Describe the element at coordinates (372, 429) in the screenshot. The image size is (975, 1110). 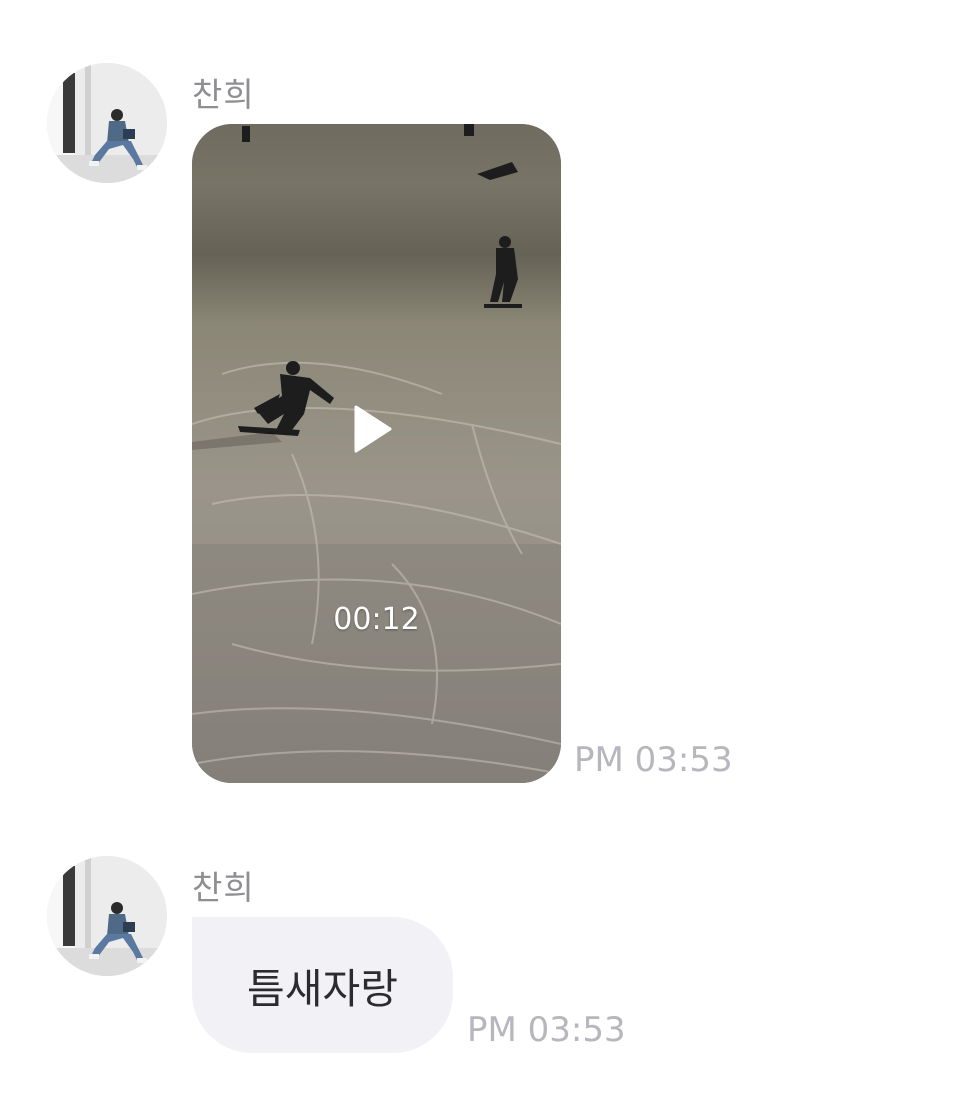
I see `play-icon` at that location.